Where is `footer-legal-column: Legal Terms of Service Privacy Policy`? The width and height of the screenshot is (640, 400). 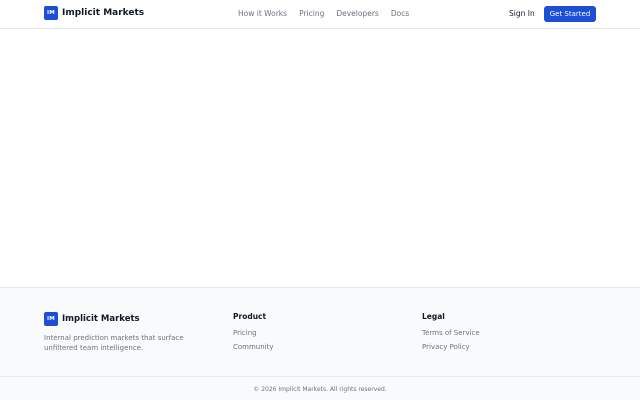 footer-legal-column: Legal Terms of Service Privacy Policy is located at coordinates (451, 334).